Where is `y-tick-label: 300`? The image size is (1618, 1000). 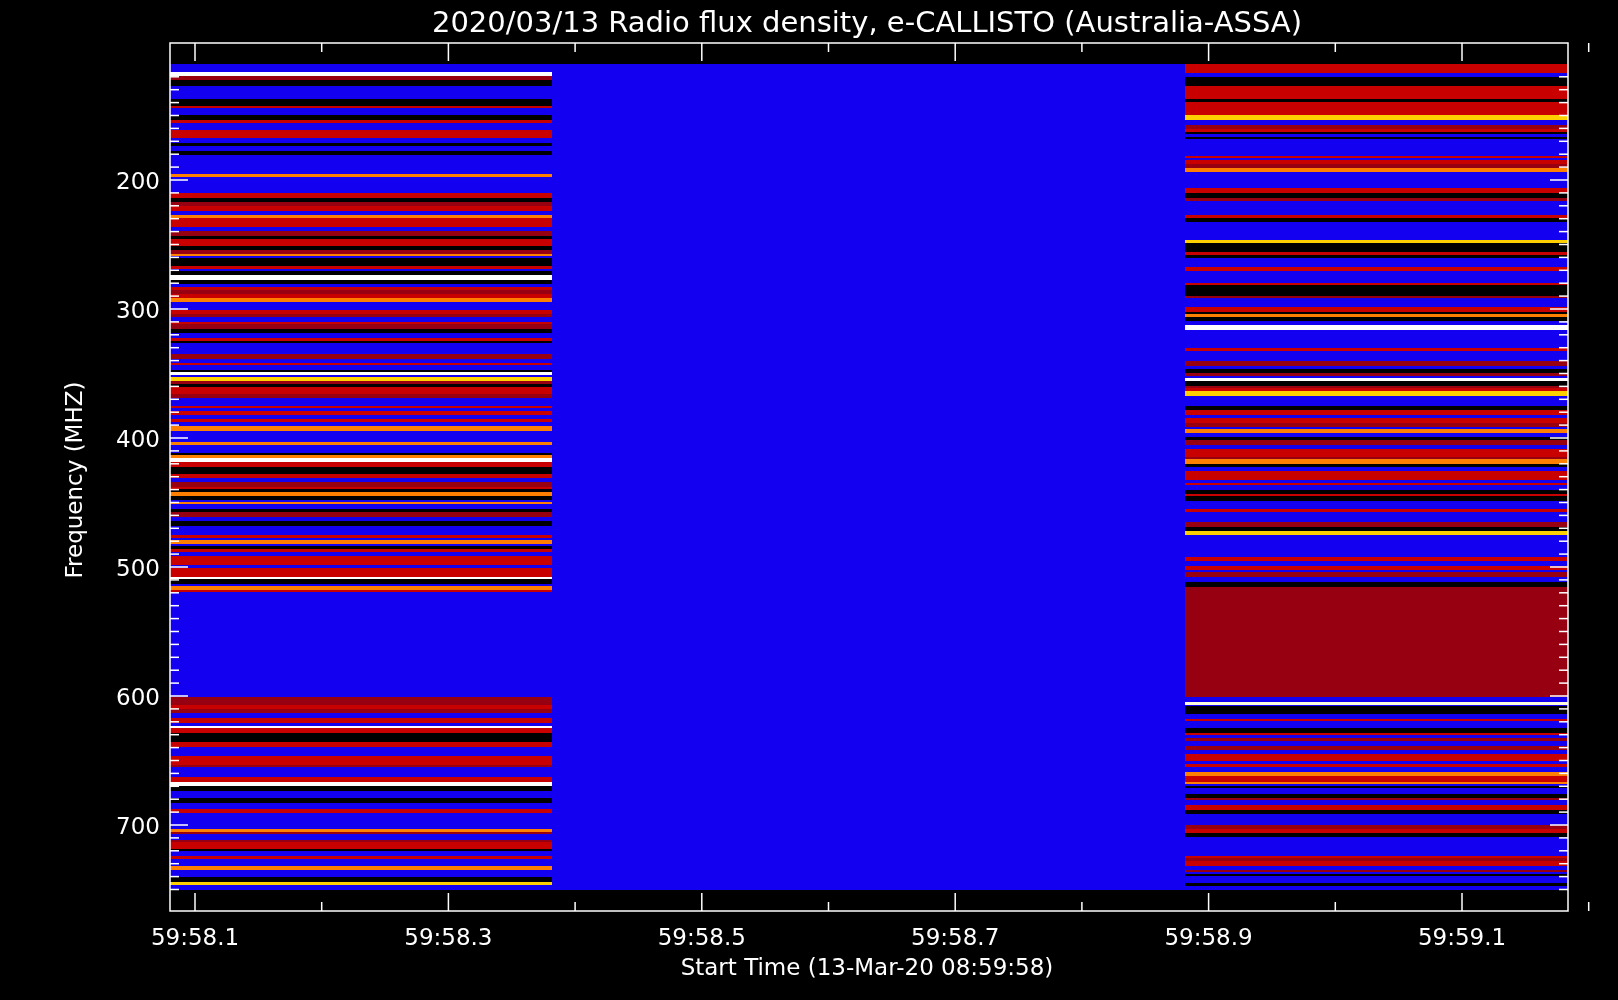 y-tick-label: 300 is located at coordinates (138, 310).